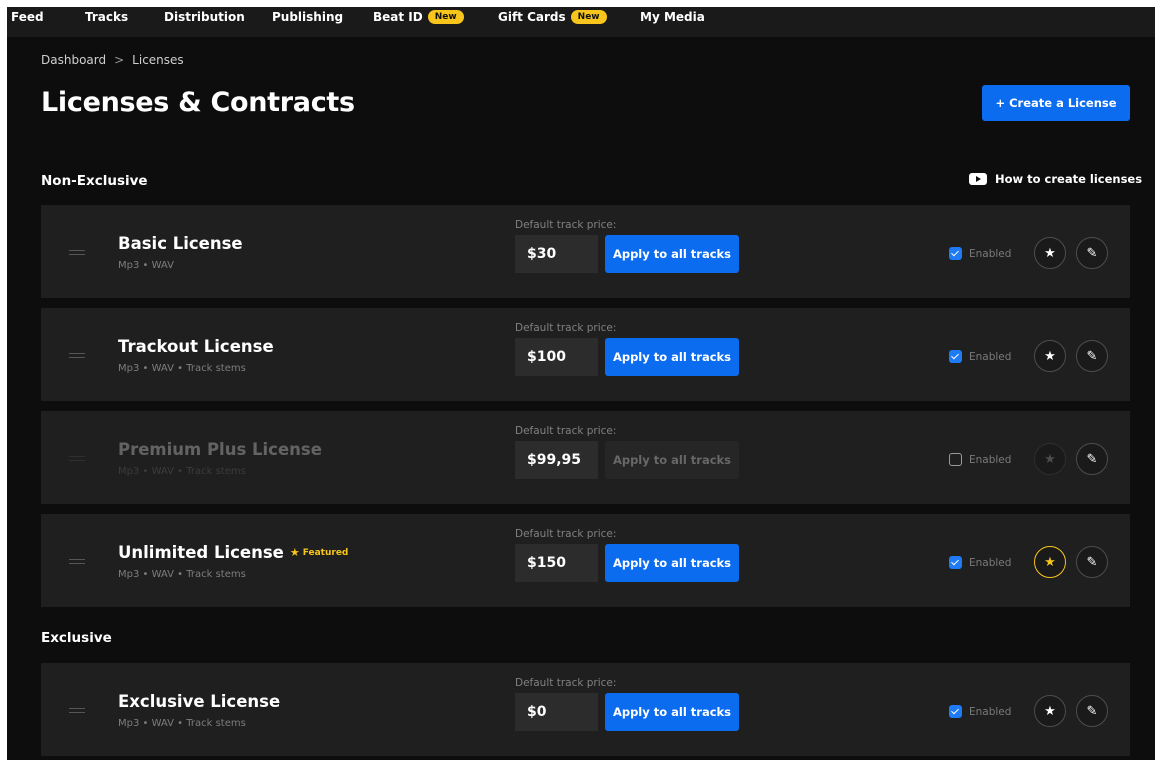 The width and height of the screenshot is (1162, 767). I want to click on license-name-text: Premium Plus License, so click(220, 449).